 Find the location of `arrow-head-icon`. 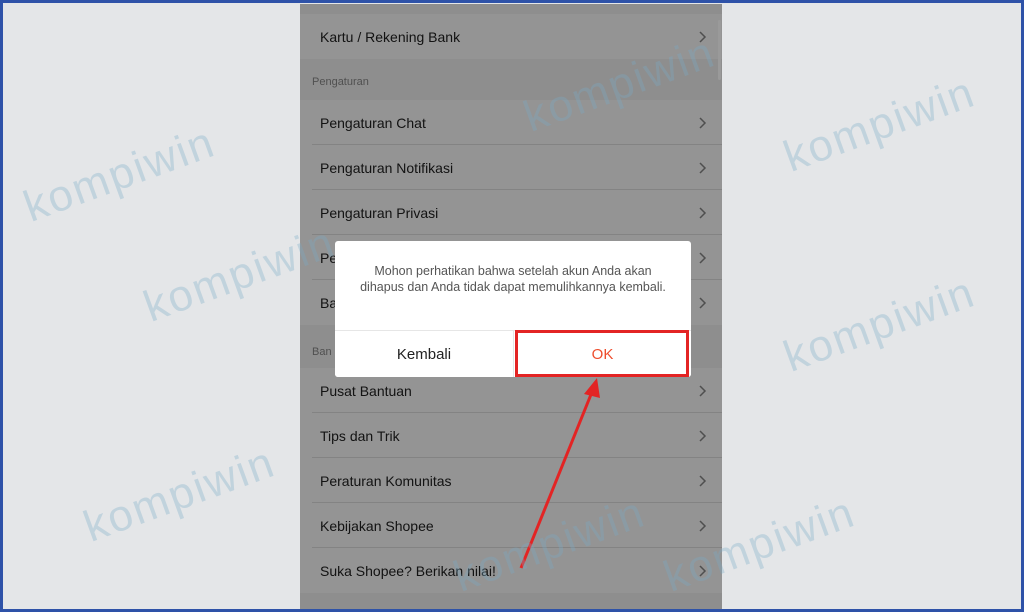

arrow-head-icon is located at coordinates (592, 388).